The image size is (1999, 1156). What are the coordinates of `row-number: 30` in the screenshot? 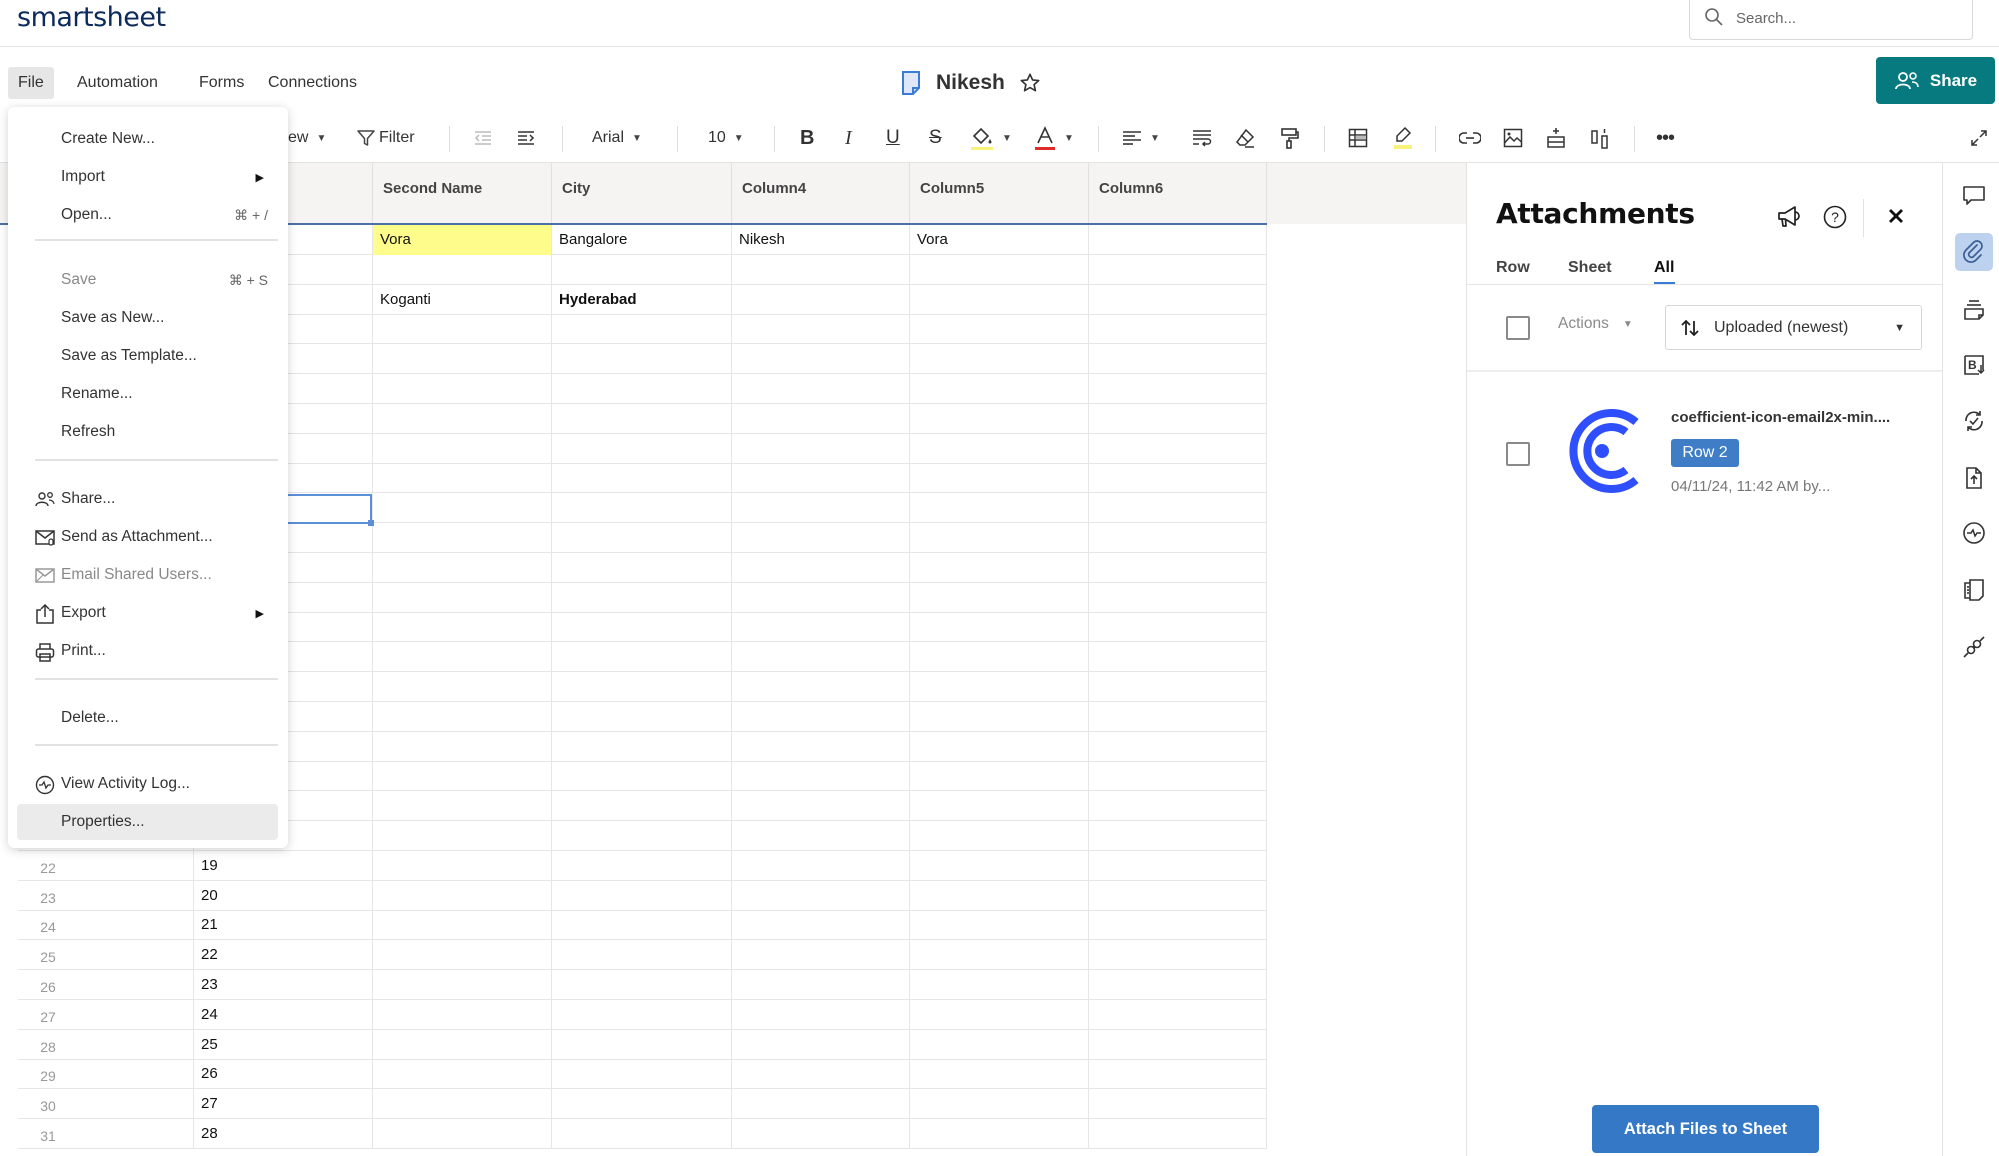 It's located at (48, 1106).